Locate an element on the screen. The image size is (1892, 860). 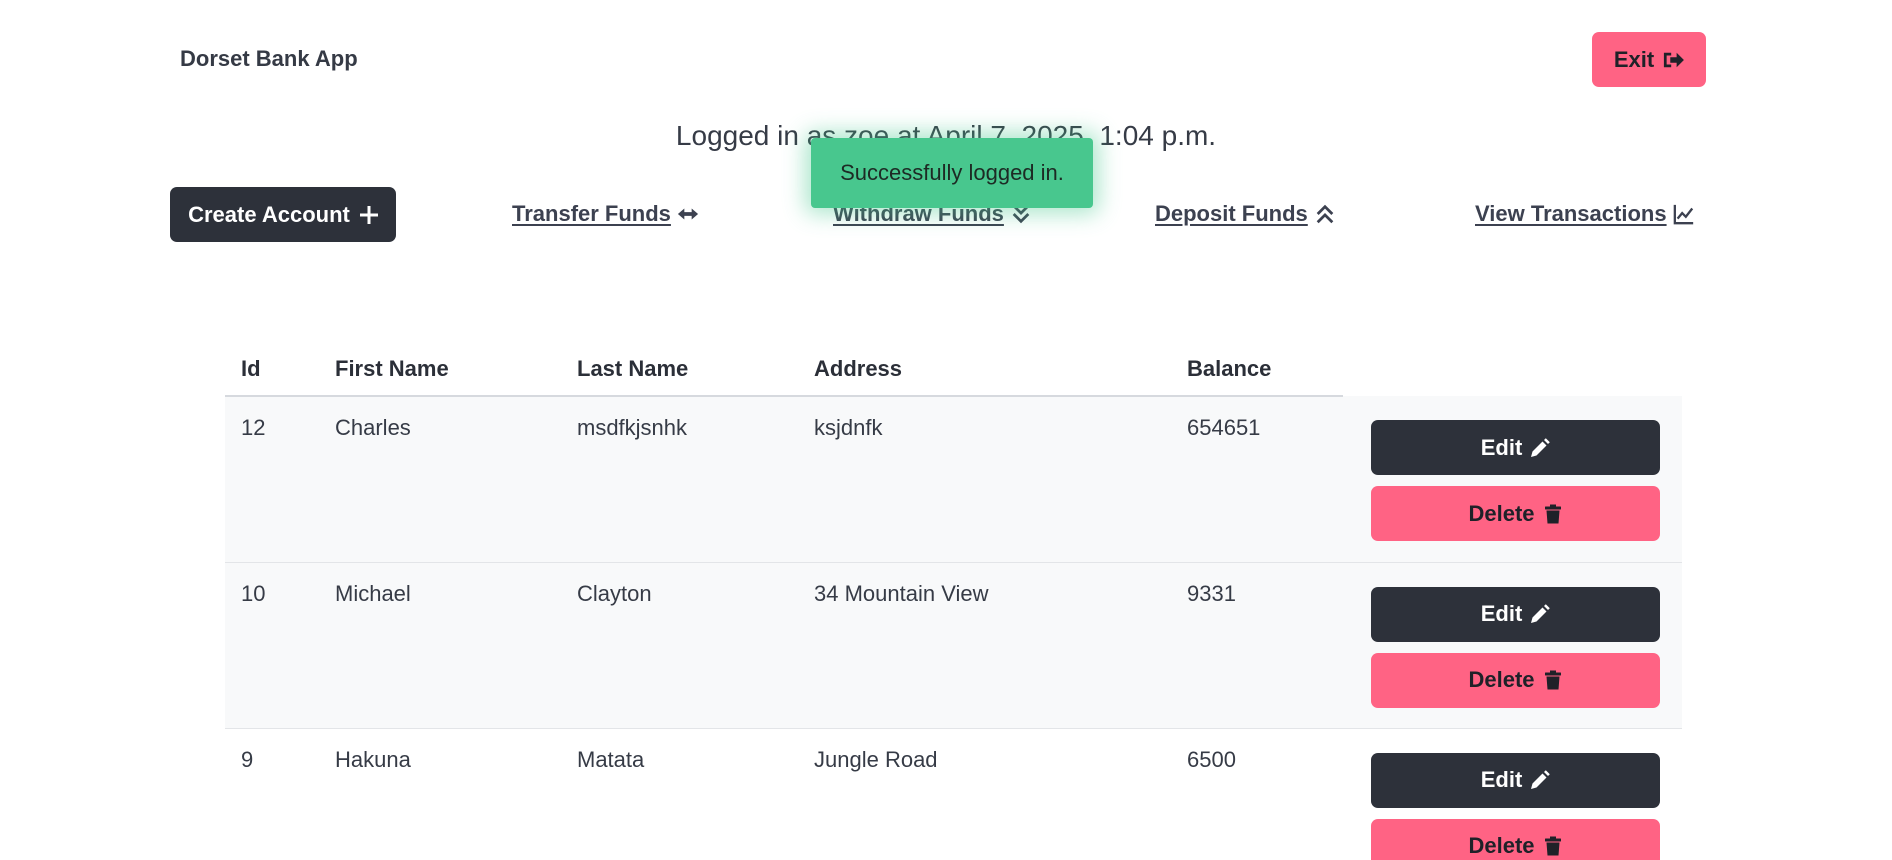
success-toast: Successfully logged in. is located at coordinates (952, 173).